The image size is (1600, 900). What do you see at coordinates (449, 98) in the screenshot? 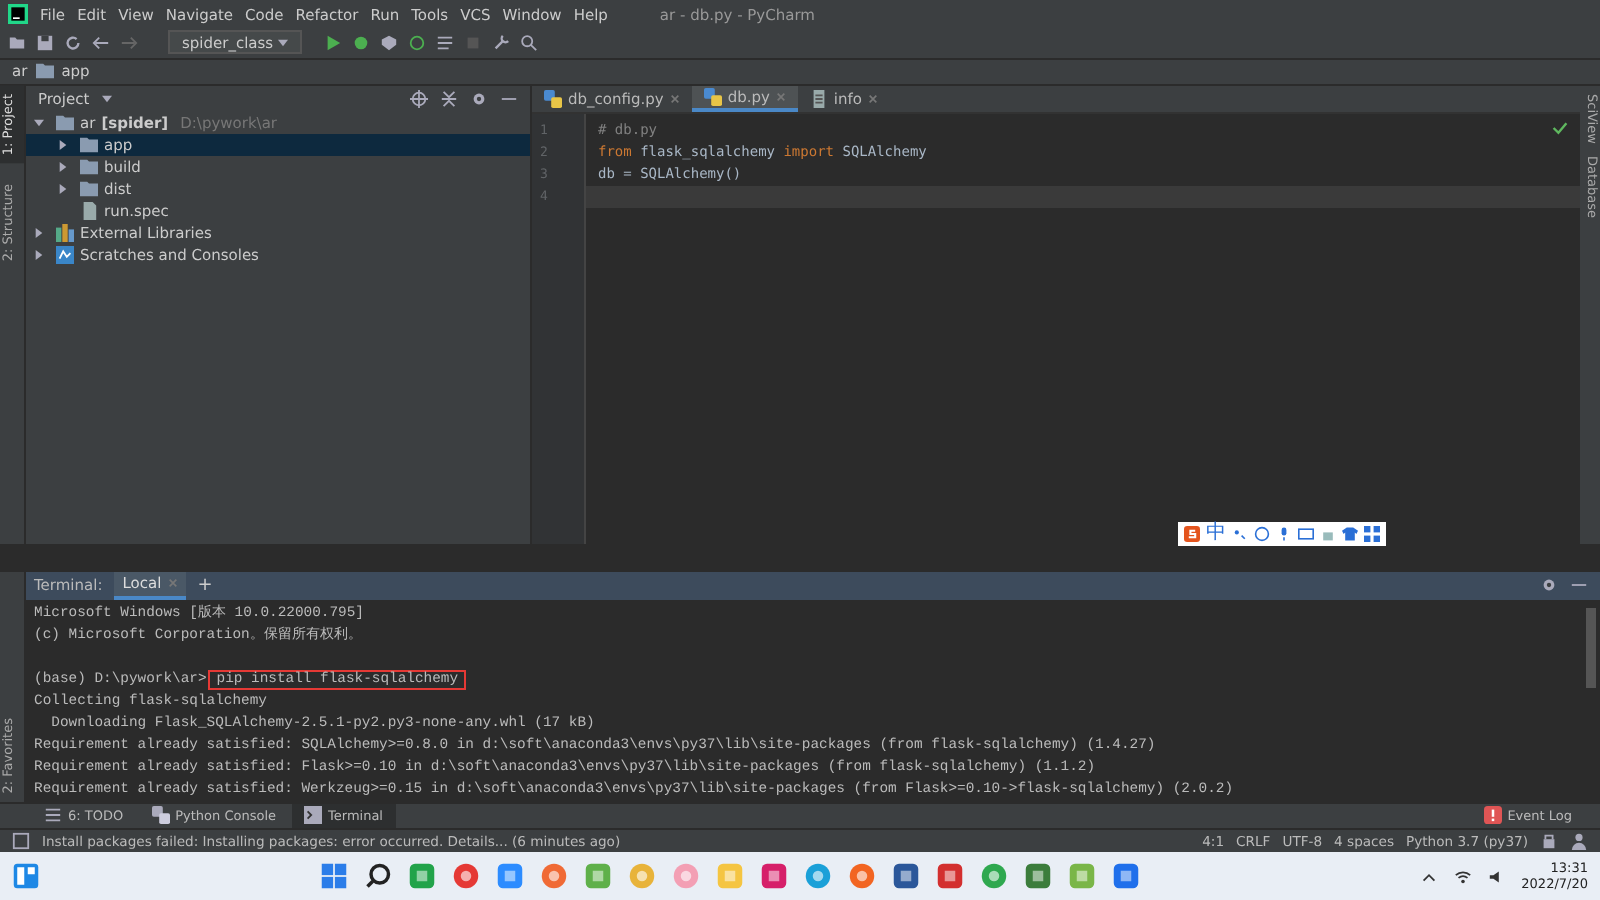
I see `collapse-icon` at bounding box center [449, 98].